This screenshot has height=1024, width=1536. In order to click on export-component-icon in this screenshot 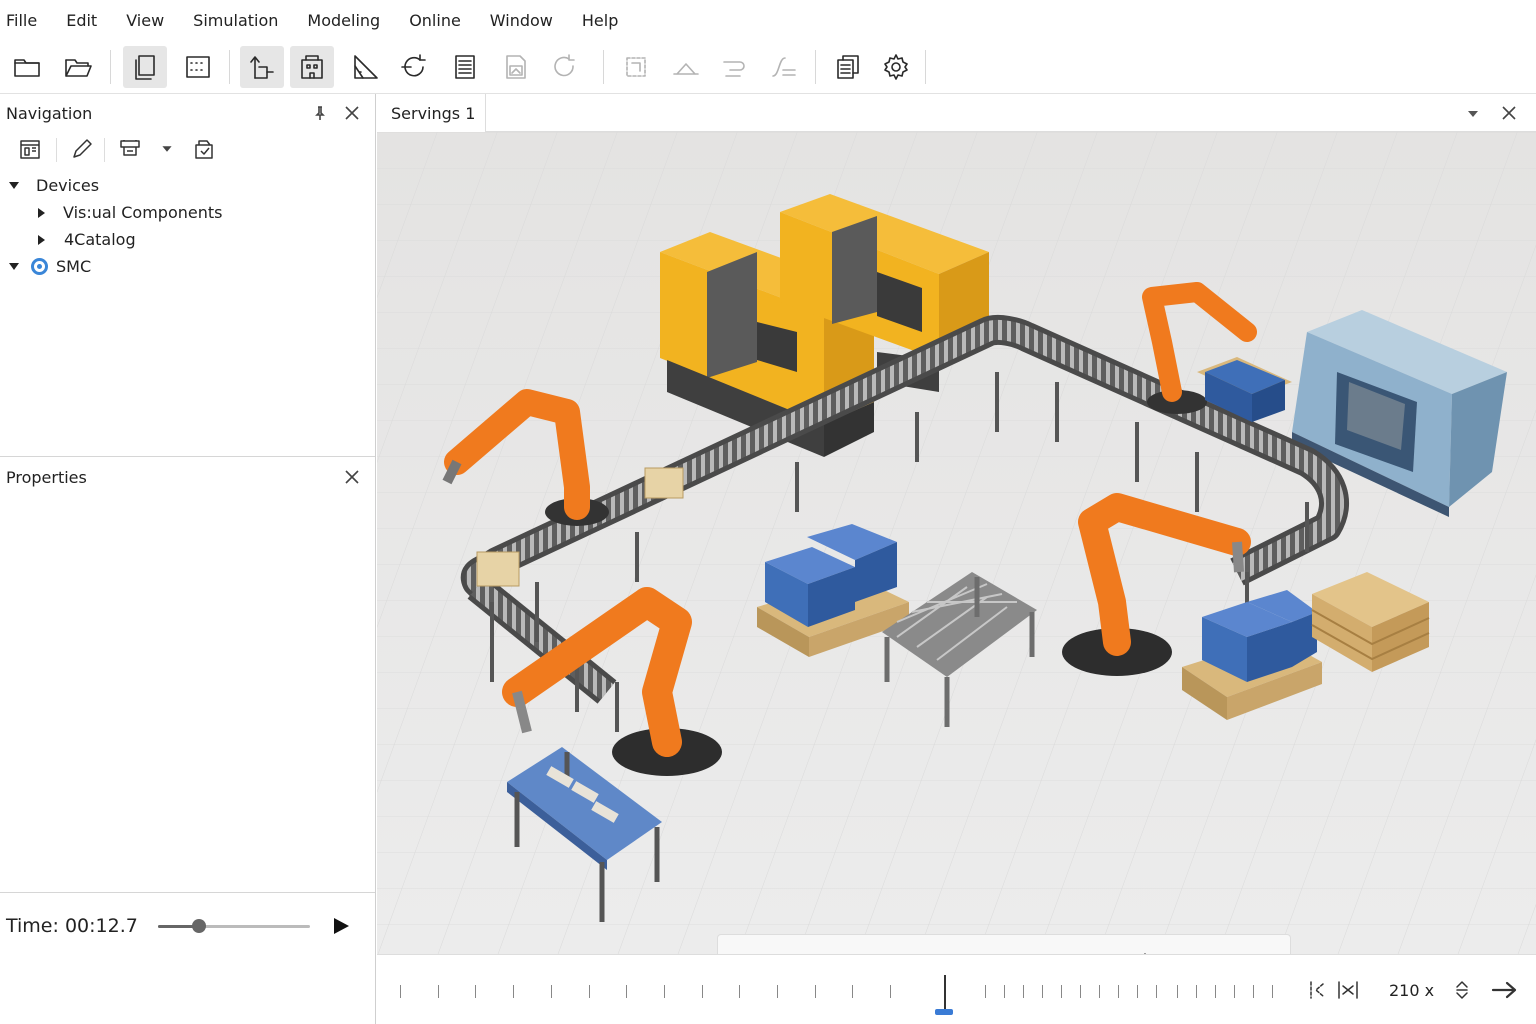, I will do `click(262, 67)`.